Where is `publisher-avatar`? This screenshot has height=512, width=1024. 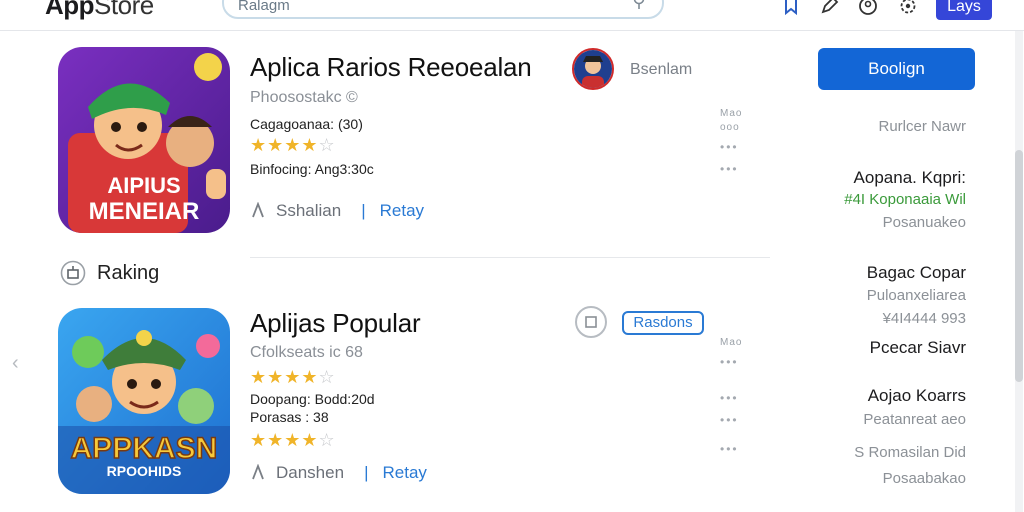 publisher-avatar is located at coordinates (593, 69).